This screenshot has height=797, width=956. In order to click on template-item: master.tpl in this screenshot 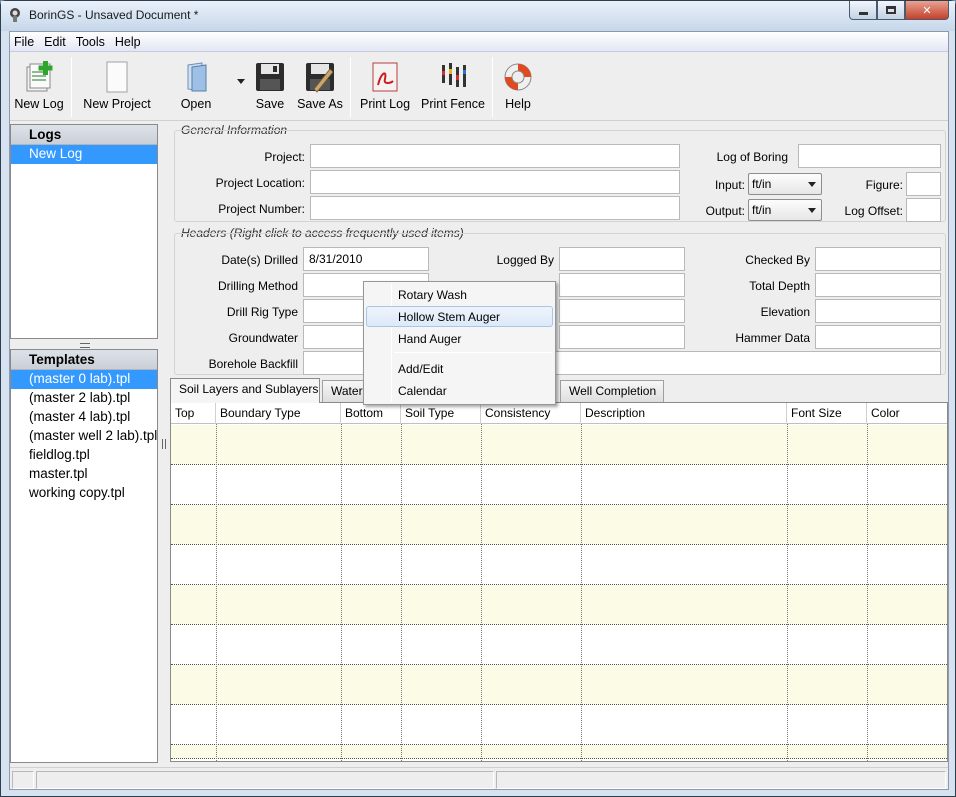, I will do `click(84, 474)`.